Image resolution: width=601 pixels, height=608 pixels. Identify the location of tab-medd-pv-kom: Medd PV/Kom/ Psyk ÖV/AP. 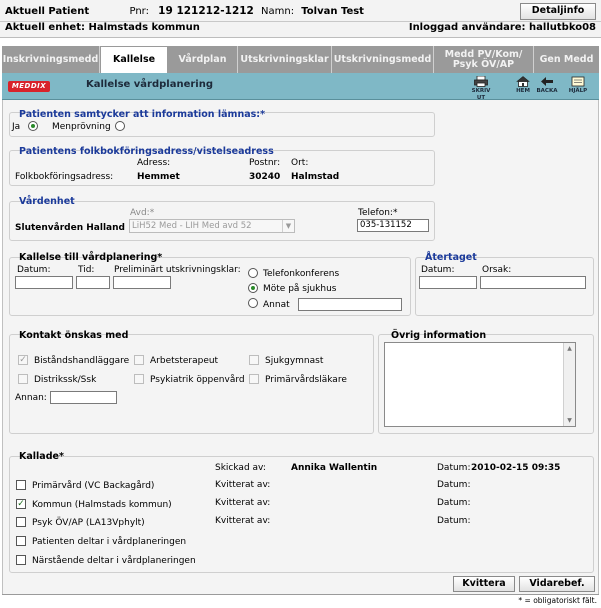
(484, 59).